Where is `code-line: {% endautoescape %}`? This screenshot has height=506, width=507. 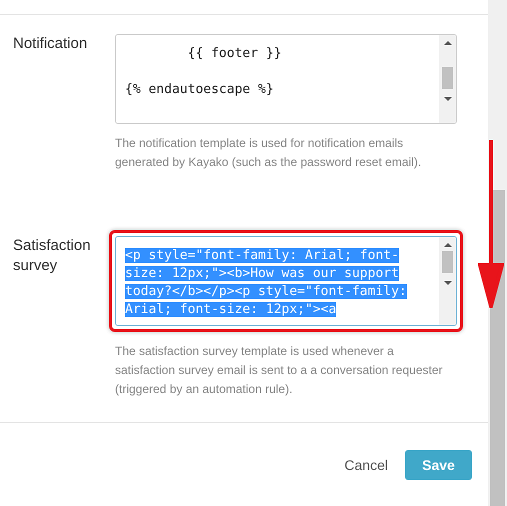 code-line: {% endautoescape %} is located at coordinates (199, 89).